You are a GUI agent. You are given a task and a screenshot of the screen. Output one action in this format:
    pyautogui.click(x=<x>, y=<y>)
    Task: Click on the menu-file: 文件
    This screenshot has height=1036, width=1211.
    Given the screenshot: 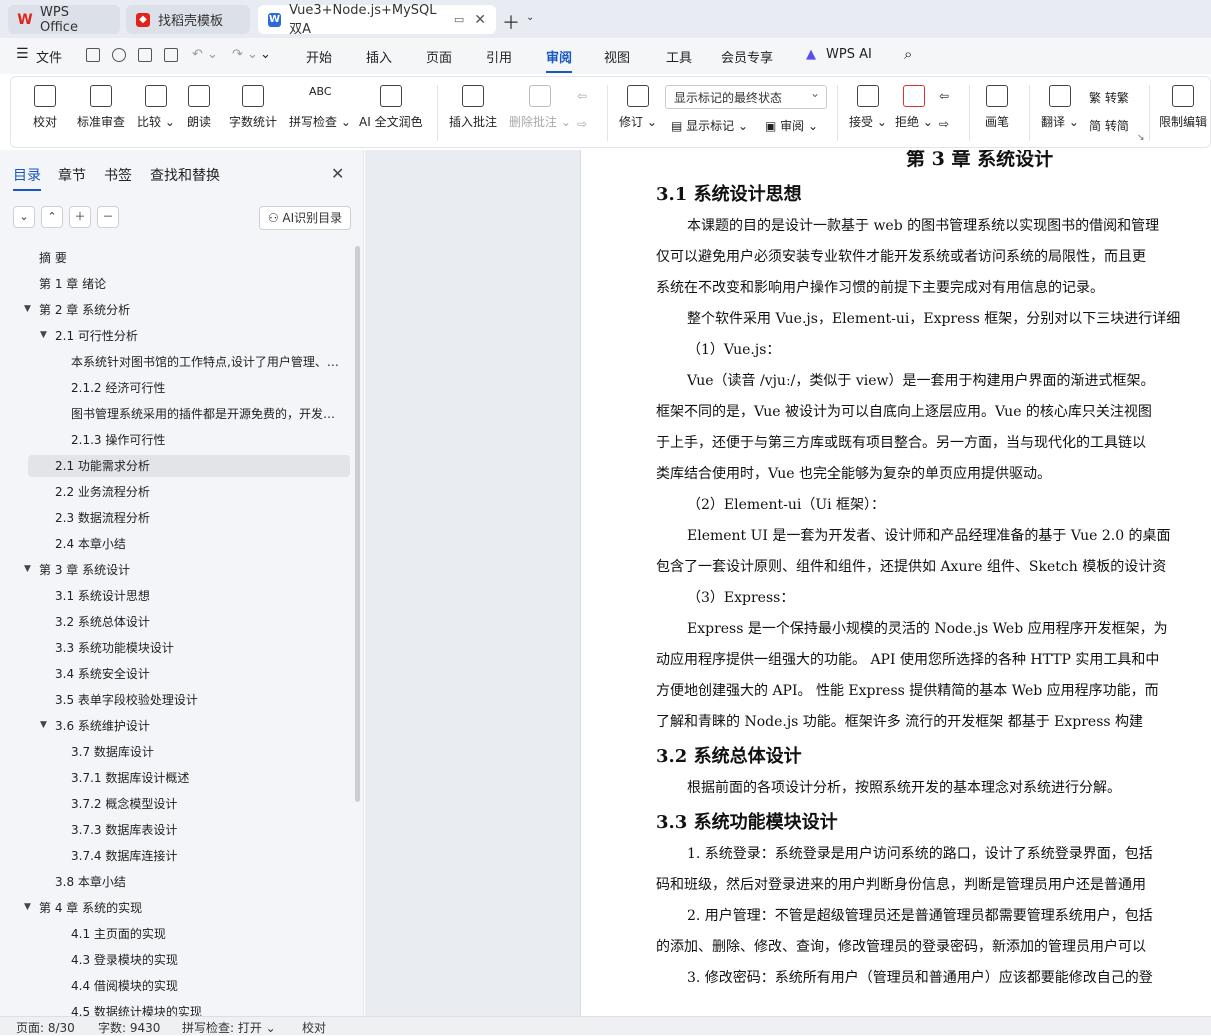 What is the action you would take?
    pyautogui.click(x=49, y=56)
    